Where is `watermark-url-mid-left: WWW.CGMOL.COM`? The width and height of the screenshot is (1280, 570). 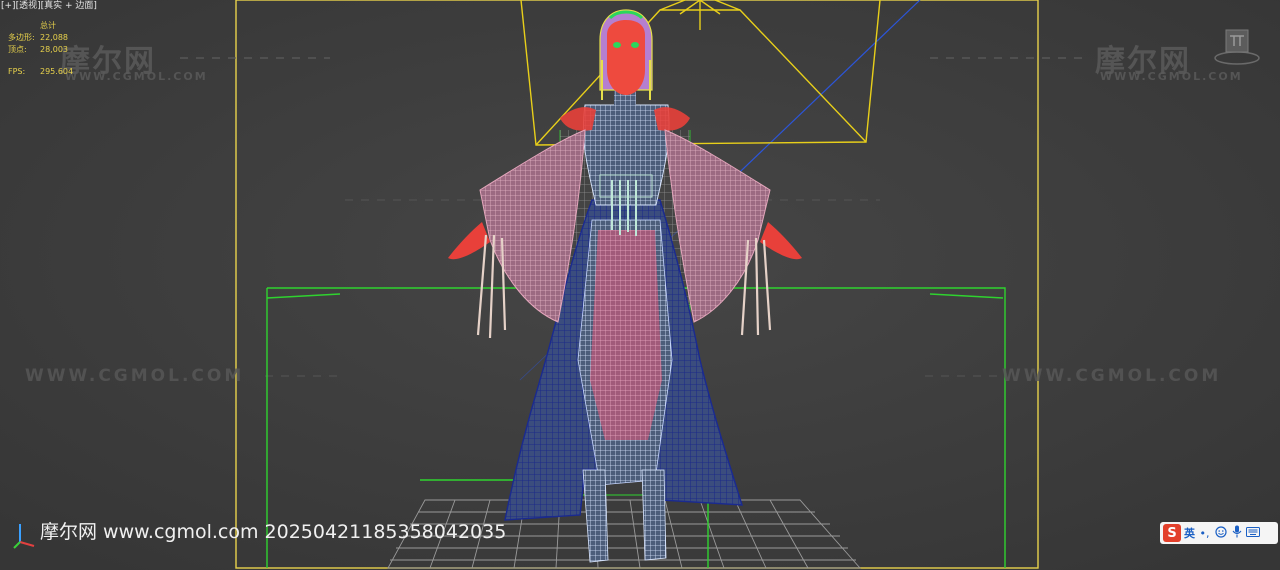
watermark-url-mid-left: WWW.CGMOL.COM is located at coordinates (135, 376).